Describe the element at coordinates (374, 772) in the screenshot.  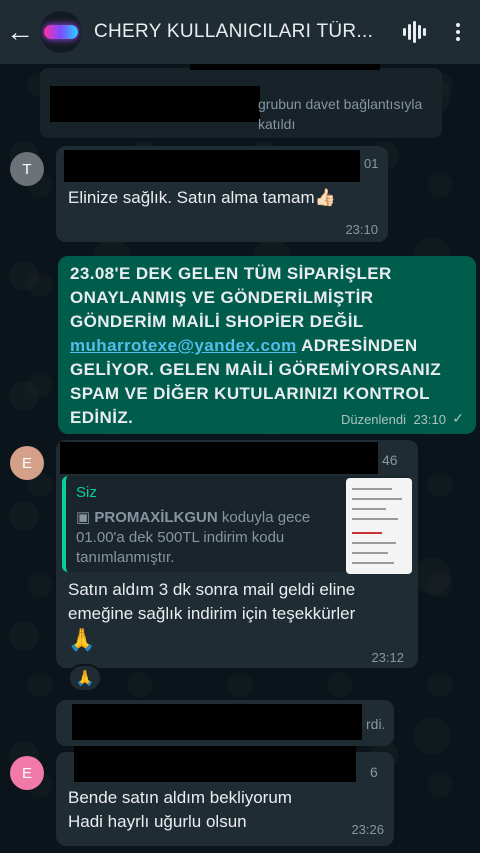
I see `redacted-tail: 6` at that location.